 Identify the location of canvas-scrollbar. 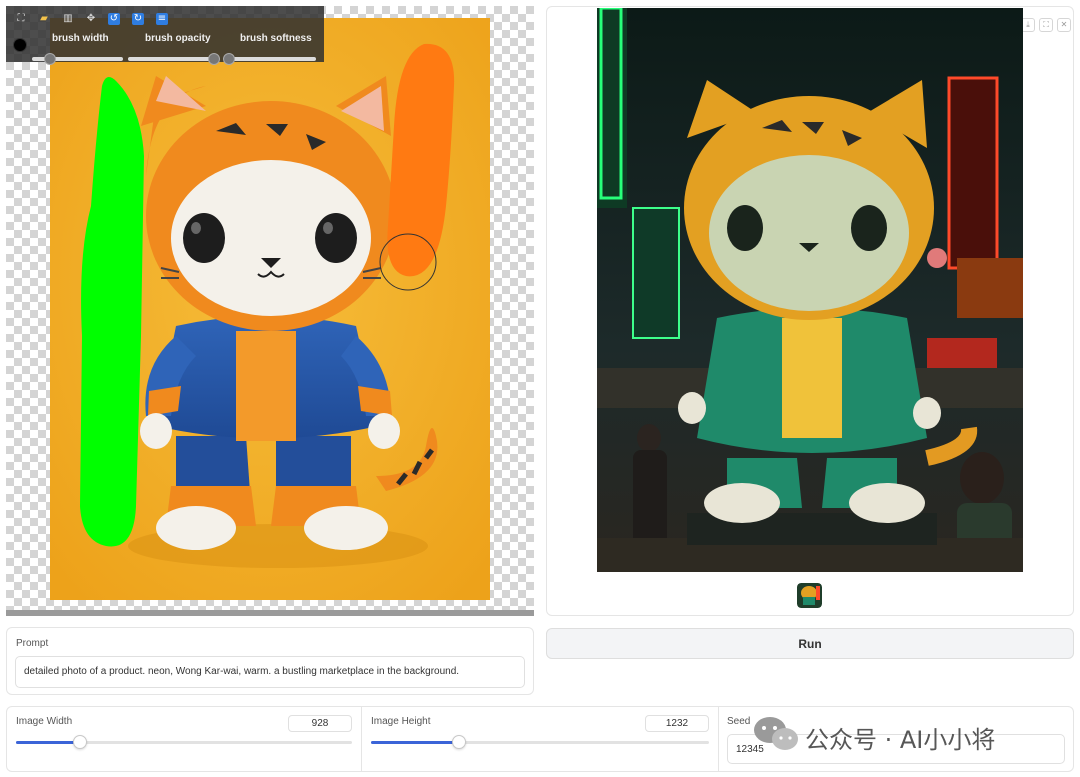
(270, 613).